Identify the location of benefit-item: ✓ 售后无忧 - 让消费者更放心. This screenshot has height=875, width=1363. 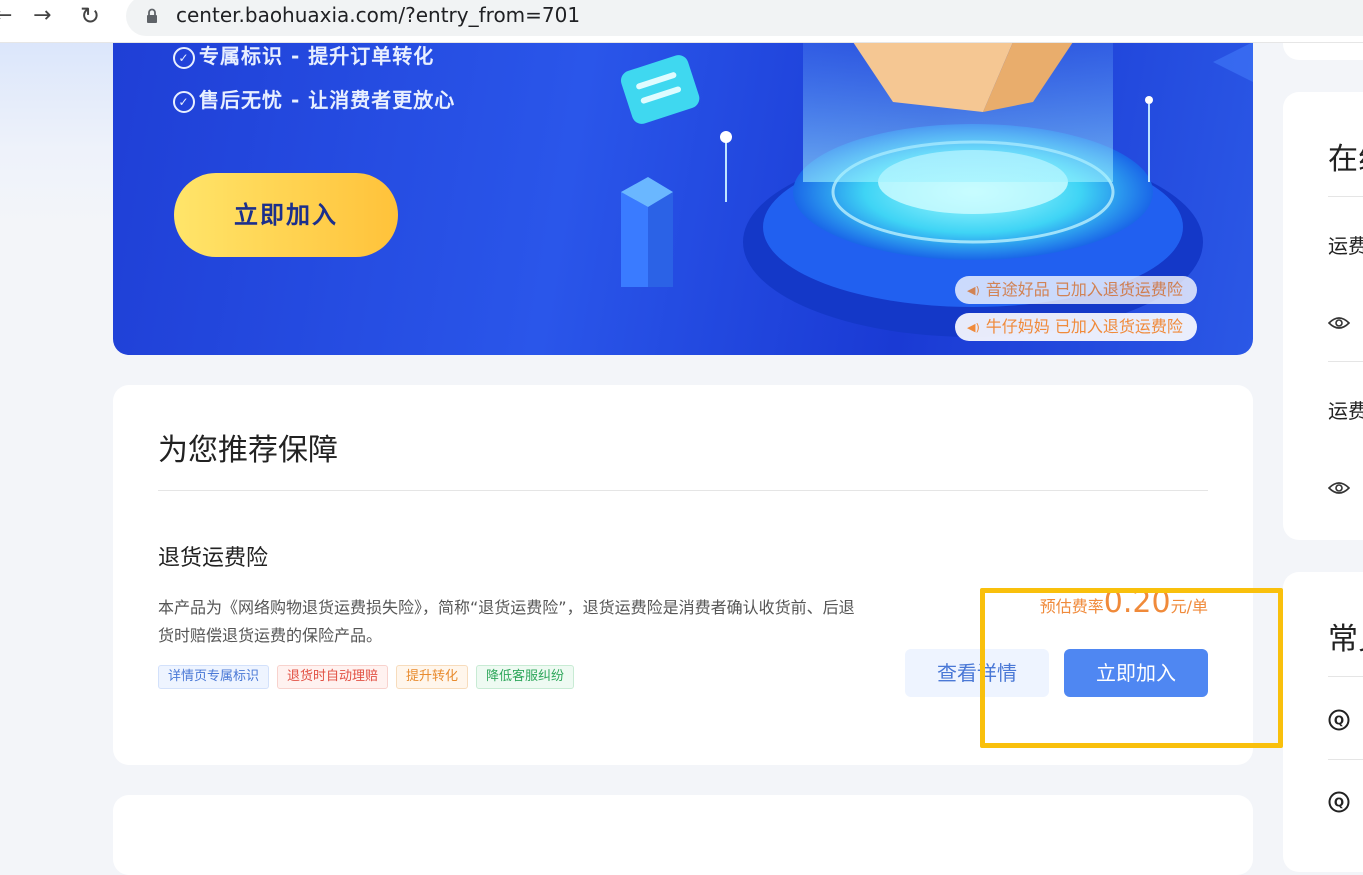
(314, 98).